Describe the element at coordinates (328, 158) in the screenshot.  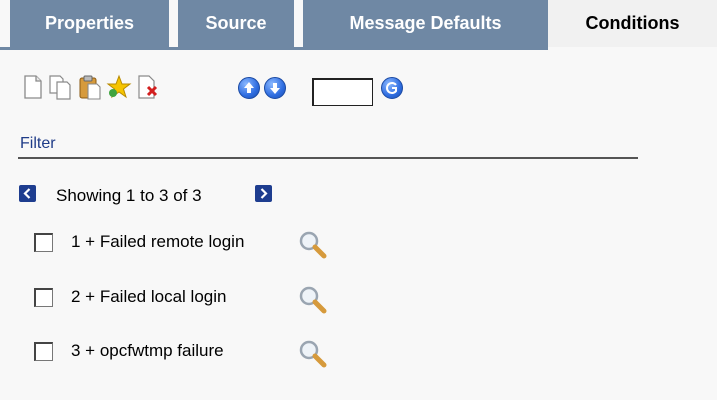
I see `filter-divider` at that location.